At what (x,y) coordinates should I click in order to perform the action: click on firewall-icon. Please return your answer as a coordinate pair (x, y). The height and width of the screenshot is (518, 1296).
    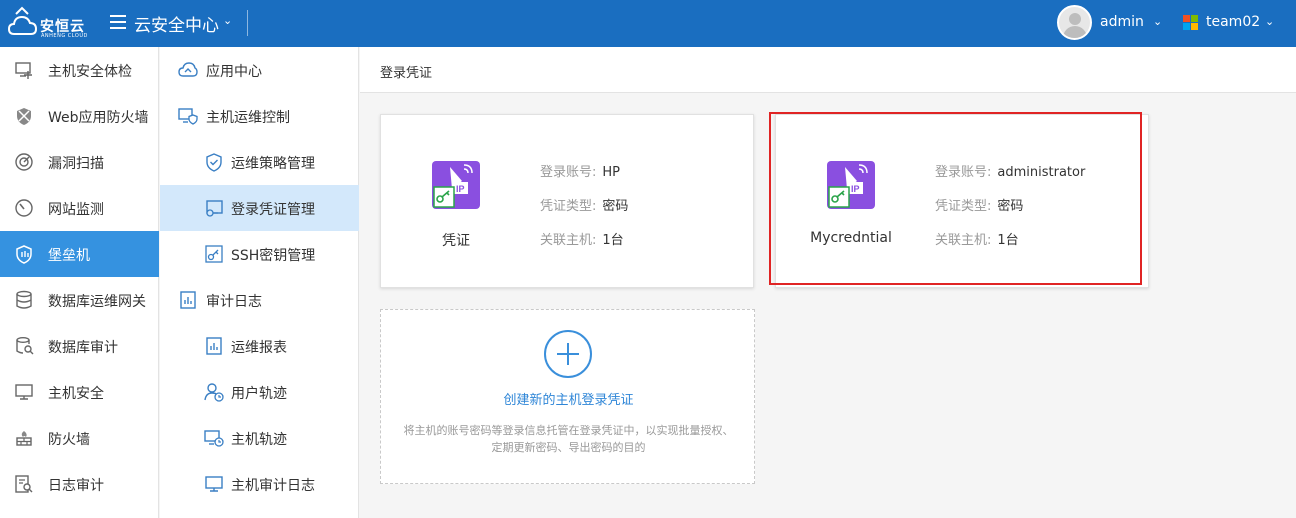
    Looking at the image, I should click on (24, 438).